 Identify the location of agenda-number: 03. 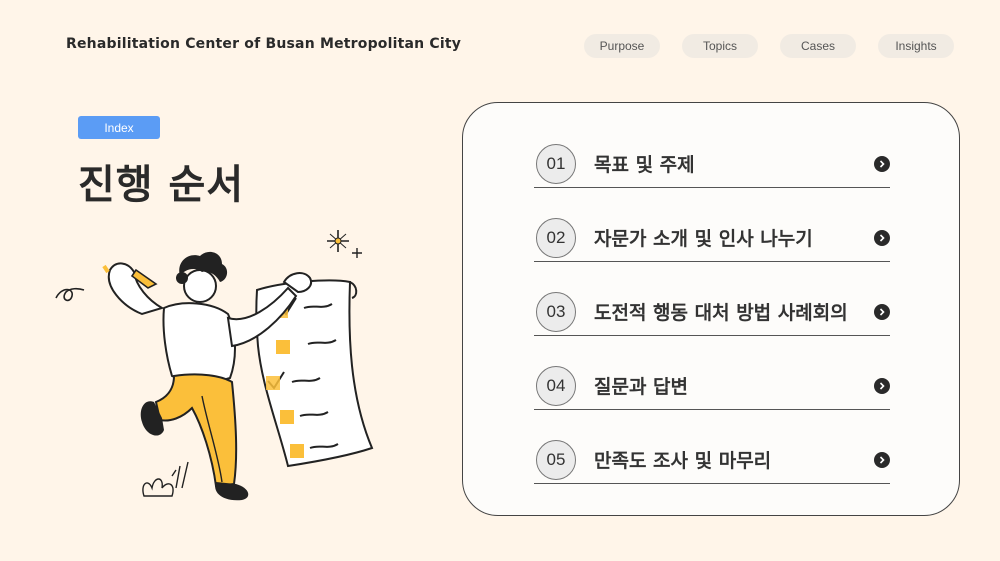
(556, 311).